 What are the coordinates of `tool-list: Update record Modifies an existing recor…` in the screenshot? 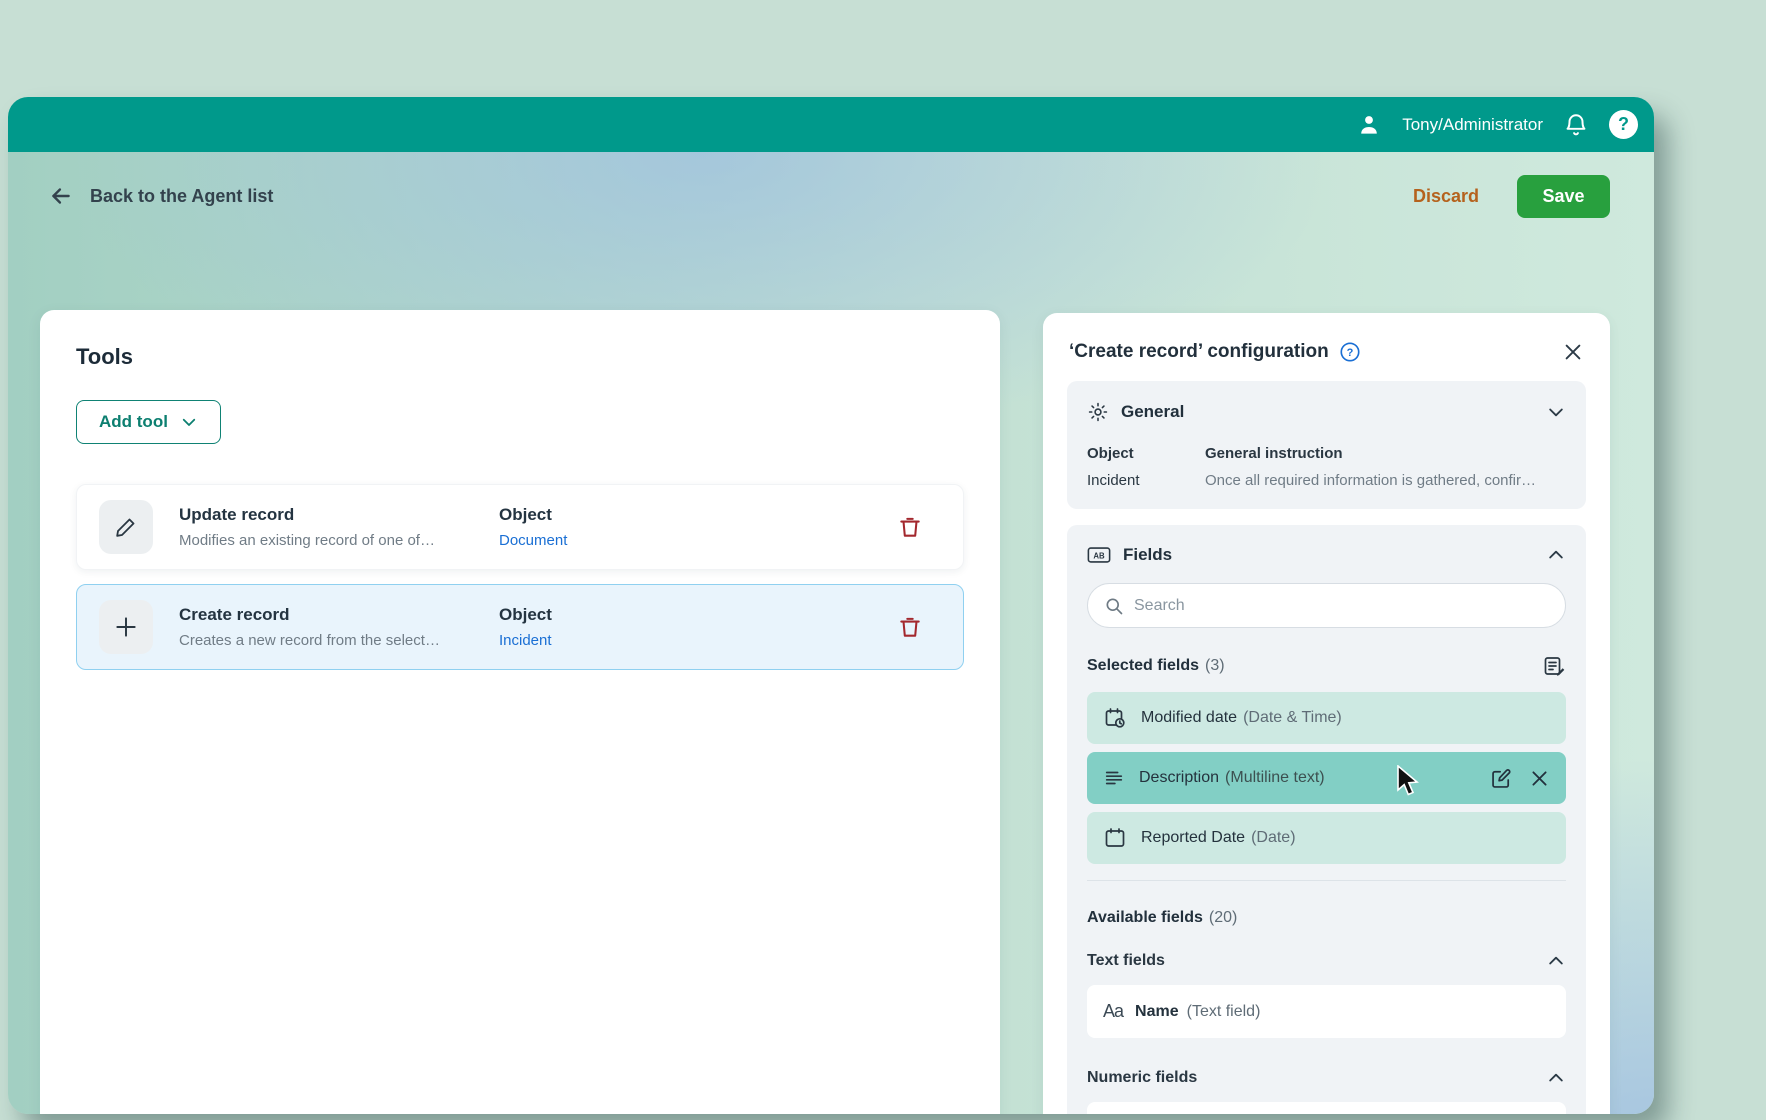 It's located at (520, 577).